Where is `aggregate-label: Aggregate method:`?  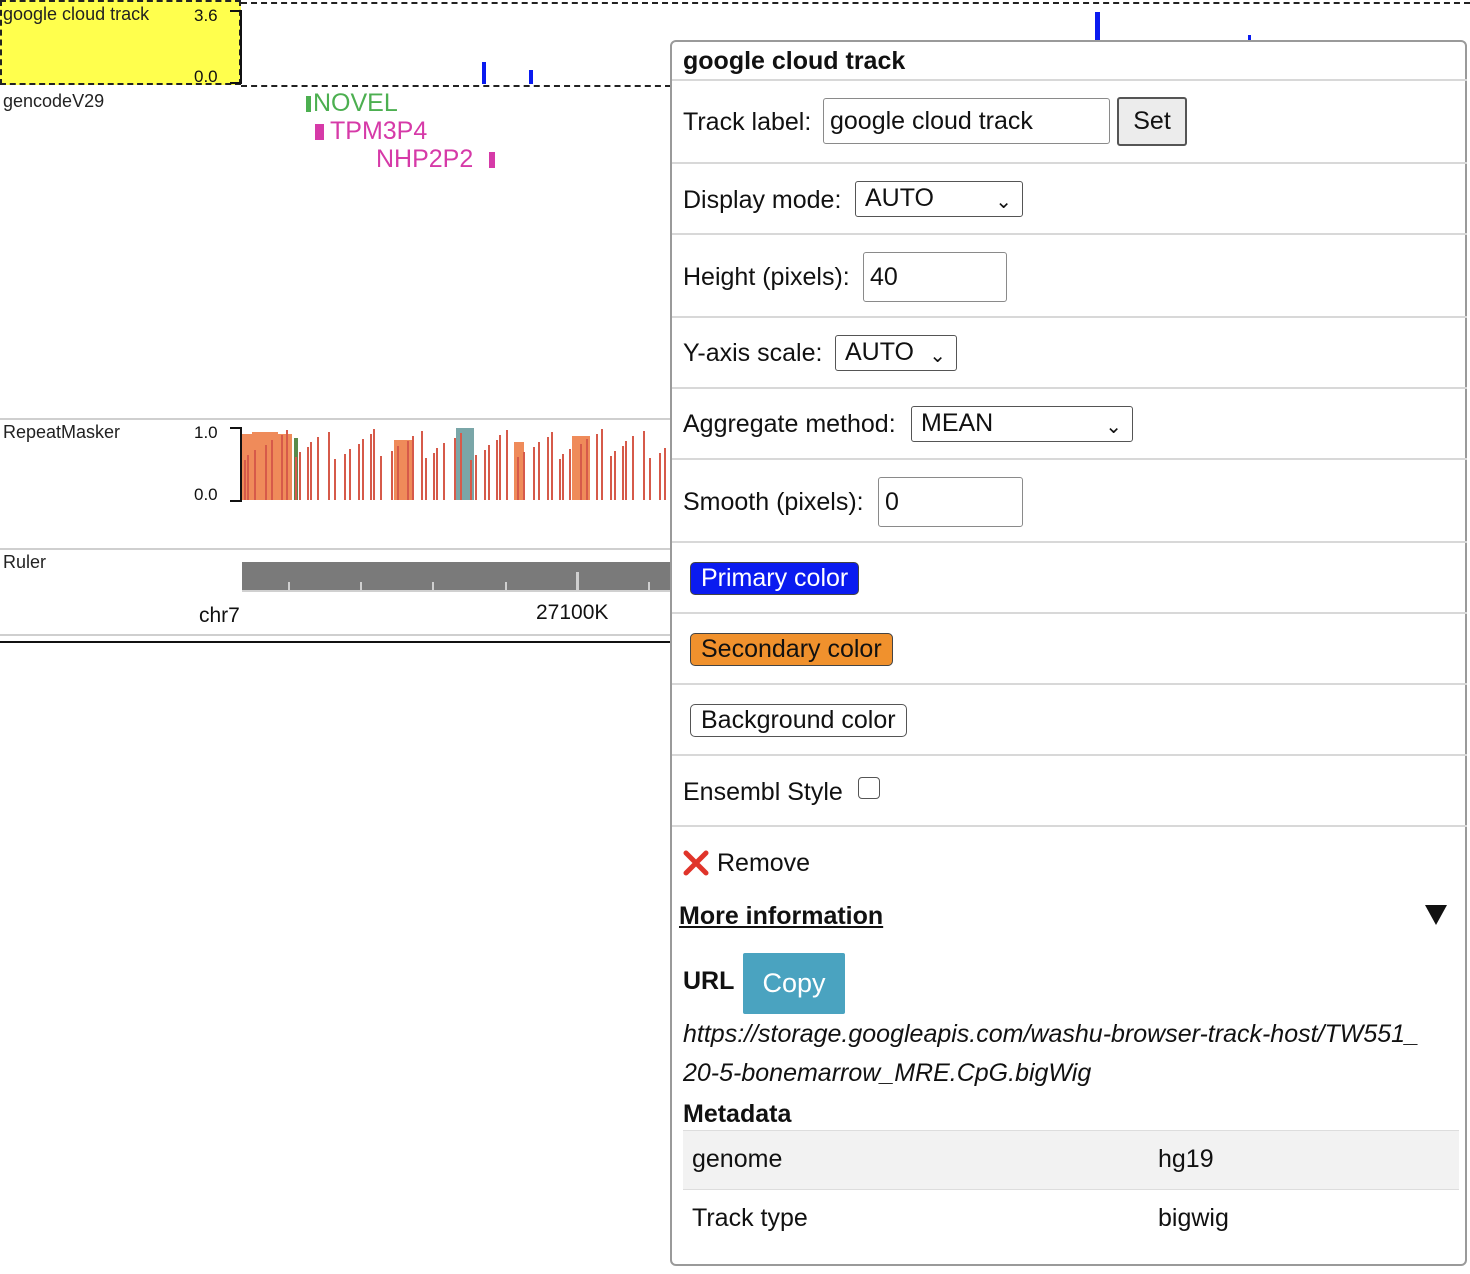
aggregate-label: Aggregate method: is located at coordinates (789, 424).